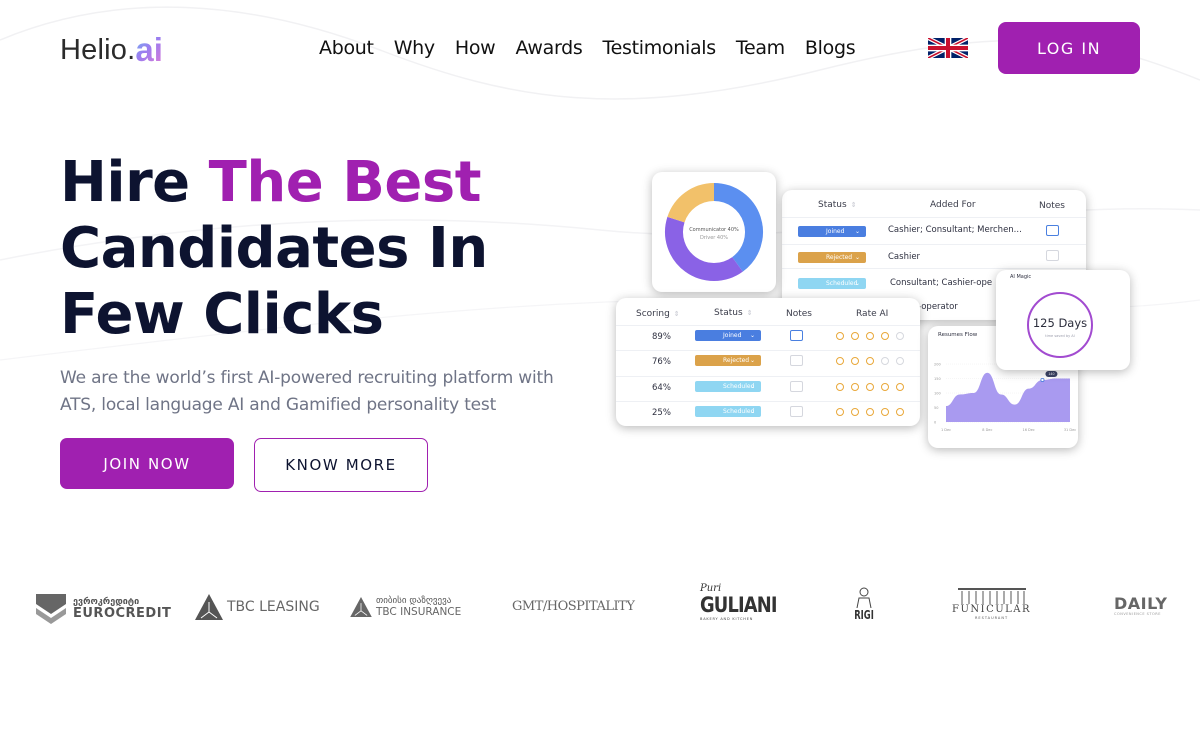 This screenshot has height=750, width=1200. I want to click on partner-logo-gmt: GMT/HOSPITALITY, so click(573, 606).